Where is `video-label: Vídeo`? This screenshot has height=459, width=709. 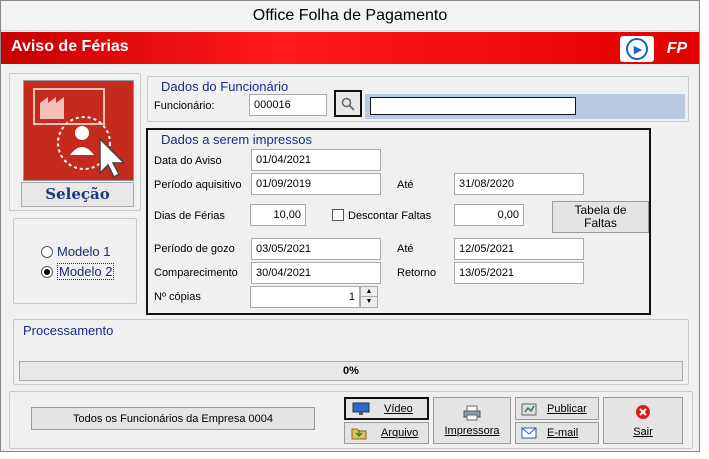 video-label: Vídeo is located at coordinates (398, 408).